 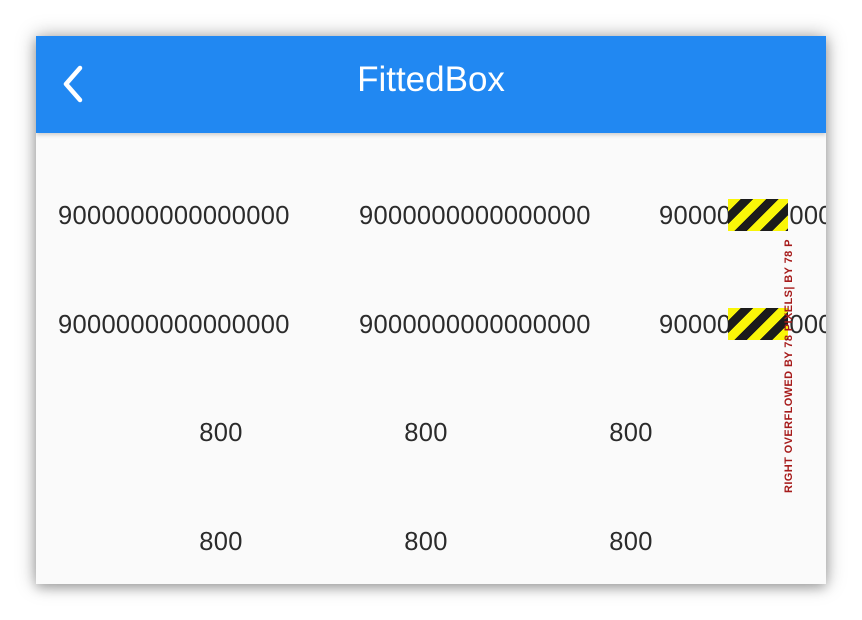 I want to click on page-title: FittedBox, so click(x=431, y=79).